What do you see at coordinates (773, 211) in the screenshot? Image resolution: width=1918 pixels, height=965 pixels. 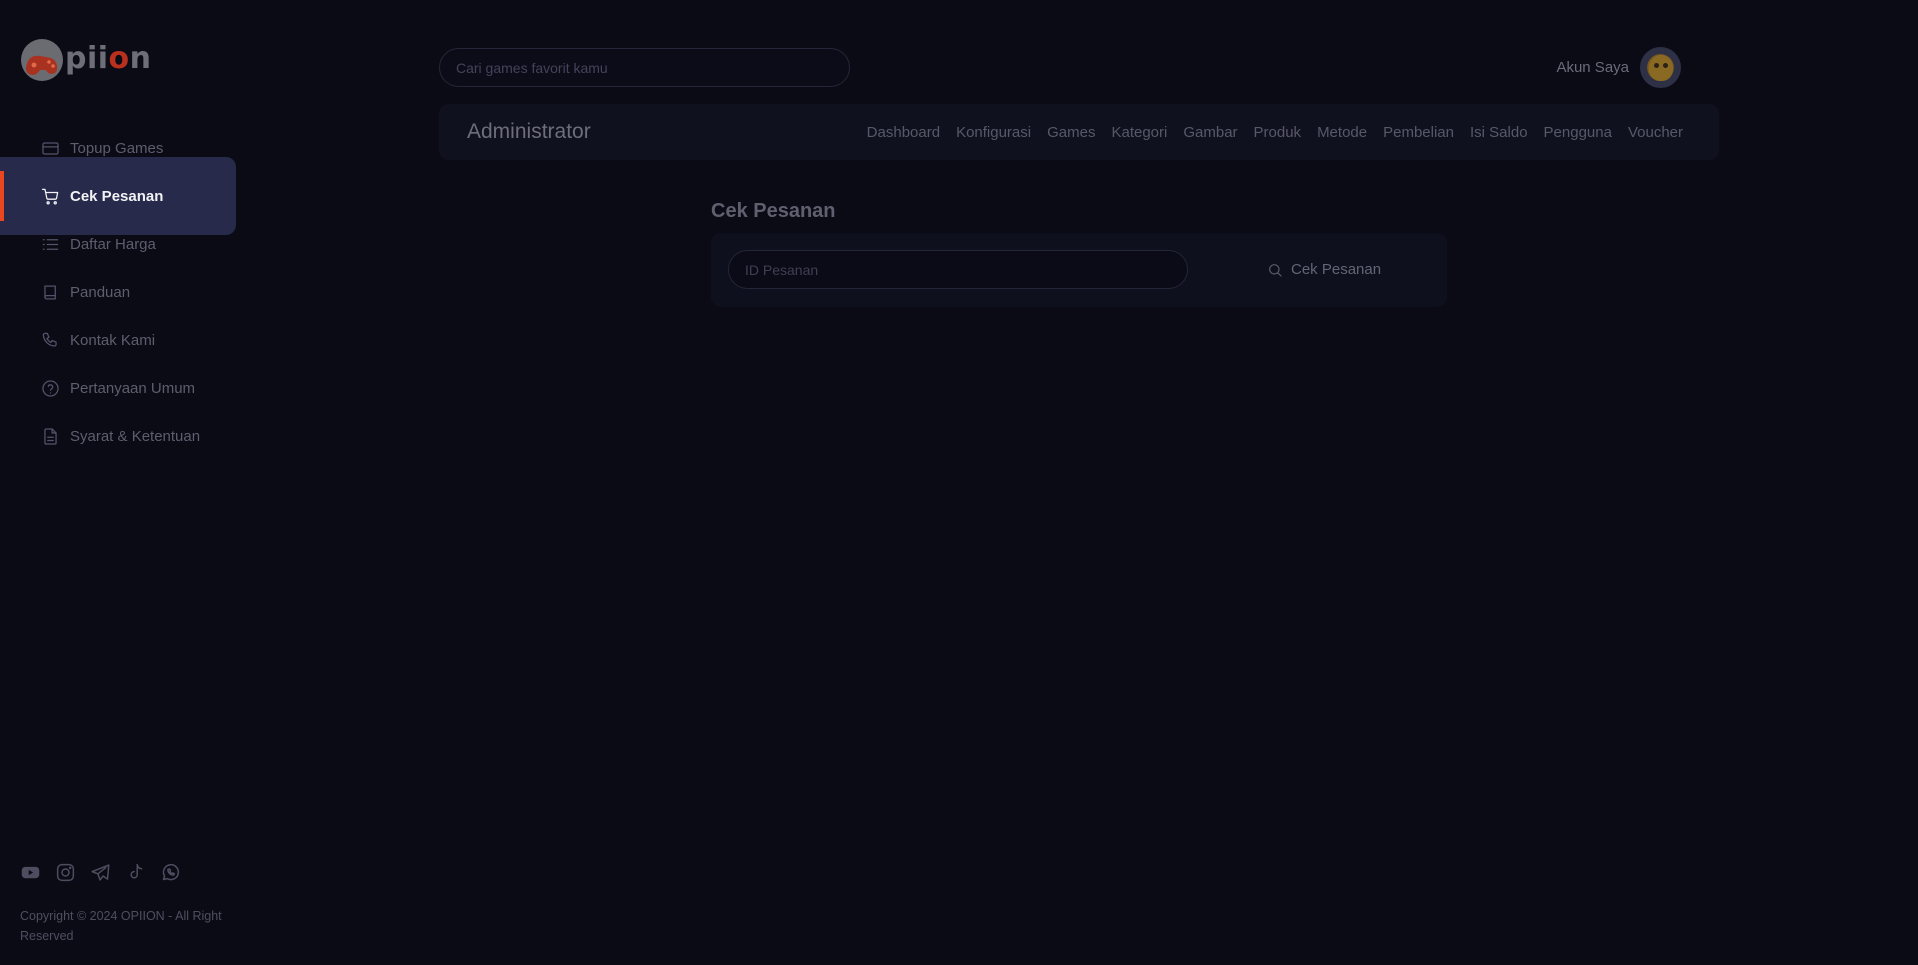 I see `page-title: Cek Pesanan` at bounding box center [773, 211].